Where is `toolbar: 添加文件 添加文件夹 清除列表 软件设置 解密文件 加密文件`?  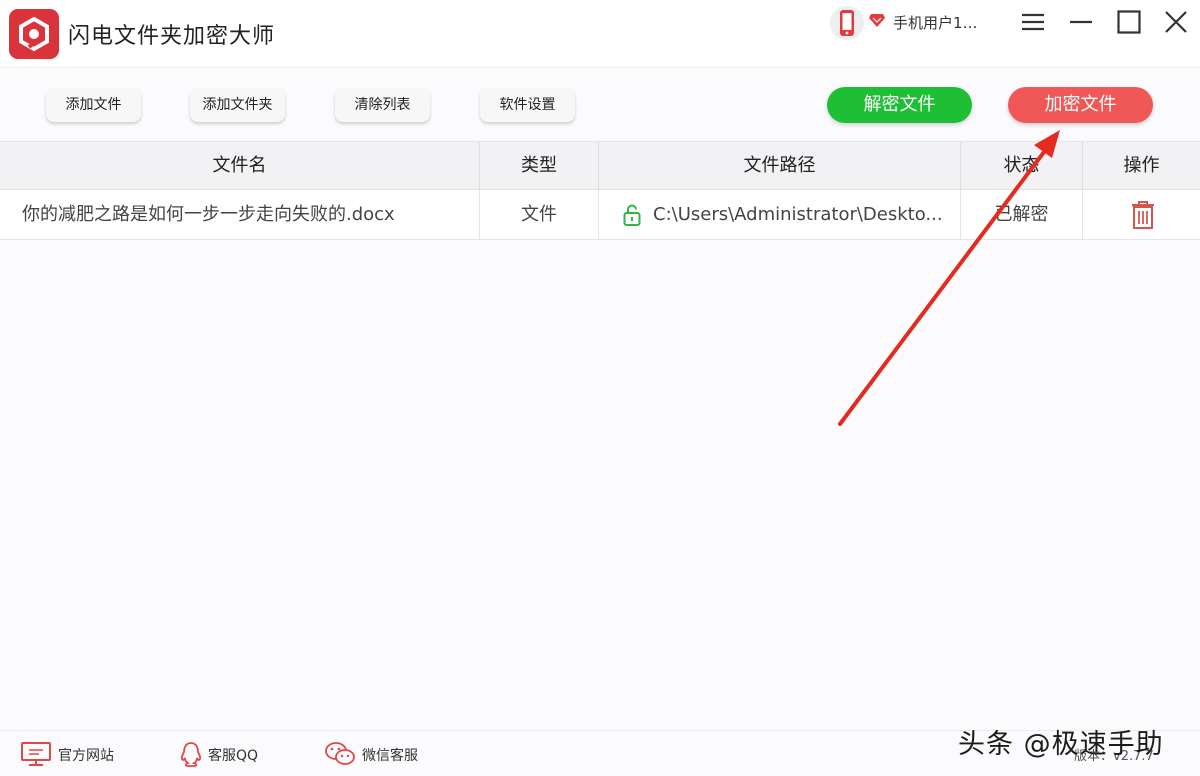 toolbar: 添加文件 添加文件夹 清除列表 软件设置 解密文件 加密文件 is located at coordinates (600, 105).